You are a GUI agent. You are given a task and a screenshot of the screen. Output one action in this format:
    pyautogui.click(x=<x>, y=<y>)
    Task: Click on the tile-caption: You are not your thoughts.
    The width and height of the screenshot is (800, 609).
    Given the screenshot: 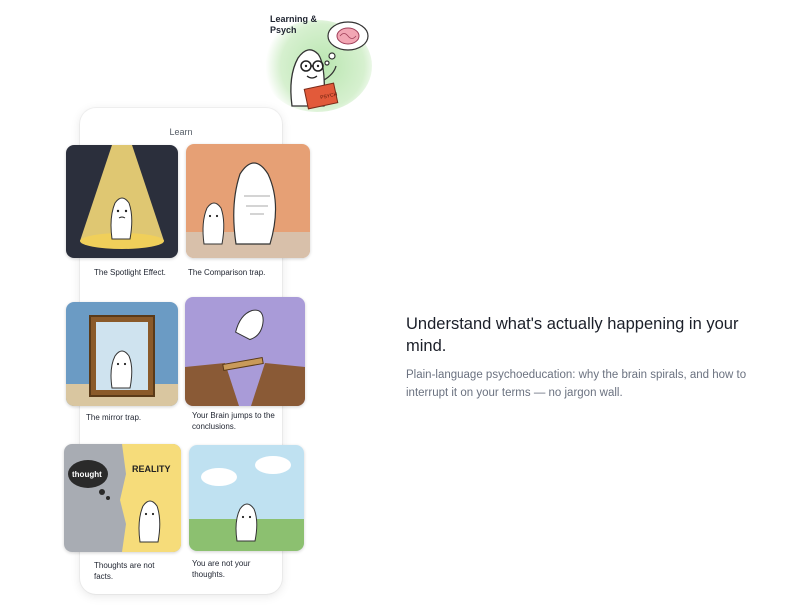 What is the action you would take?
    pyautogui.click(x=221, y=569)
    